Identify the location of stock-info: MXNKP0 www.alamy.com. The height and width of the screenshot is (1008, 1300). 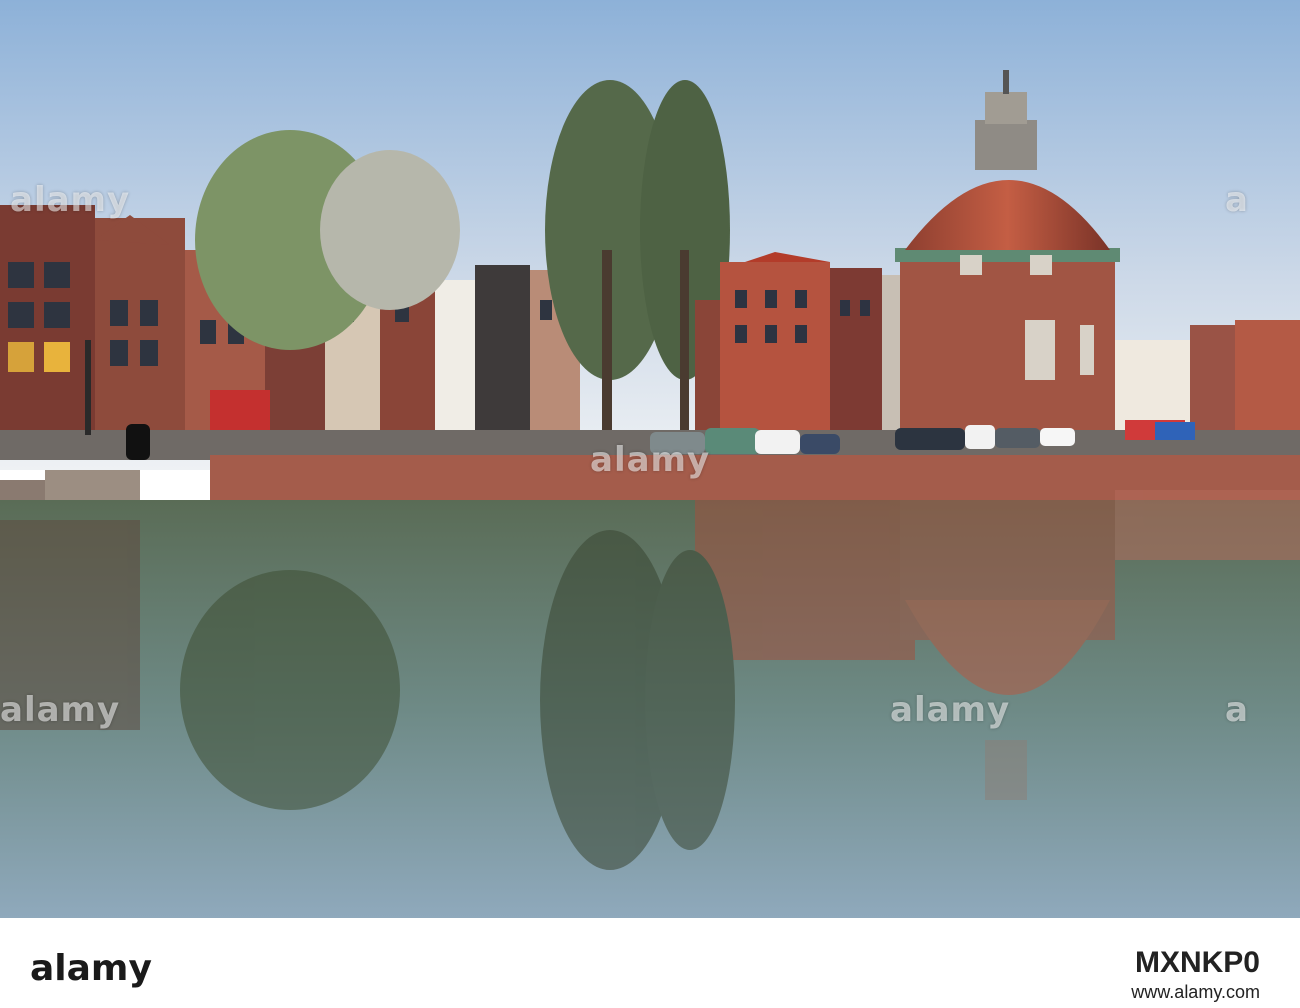
(1195, 974).